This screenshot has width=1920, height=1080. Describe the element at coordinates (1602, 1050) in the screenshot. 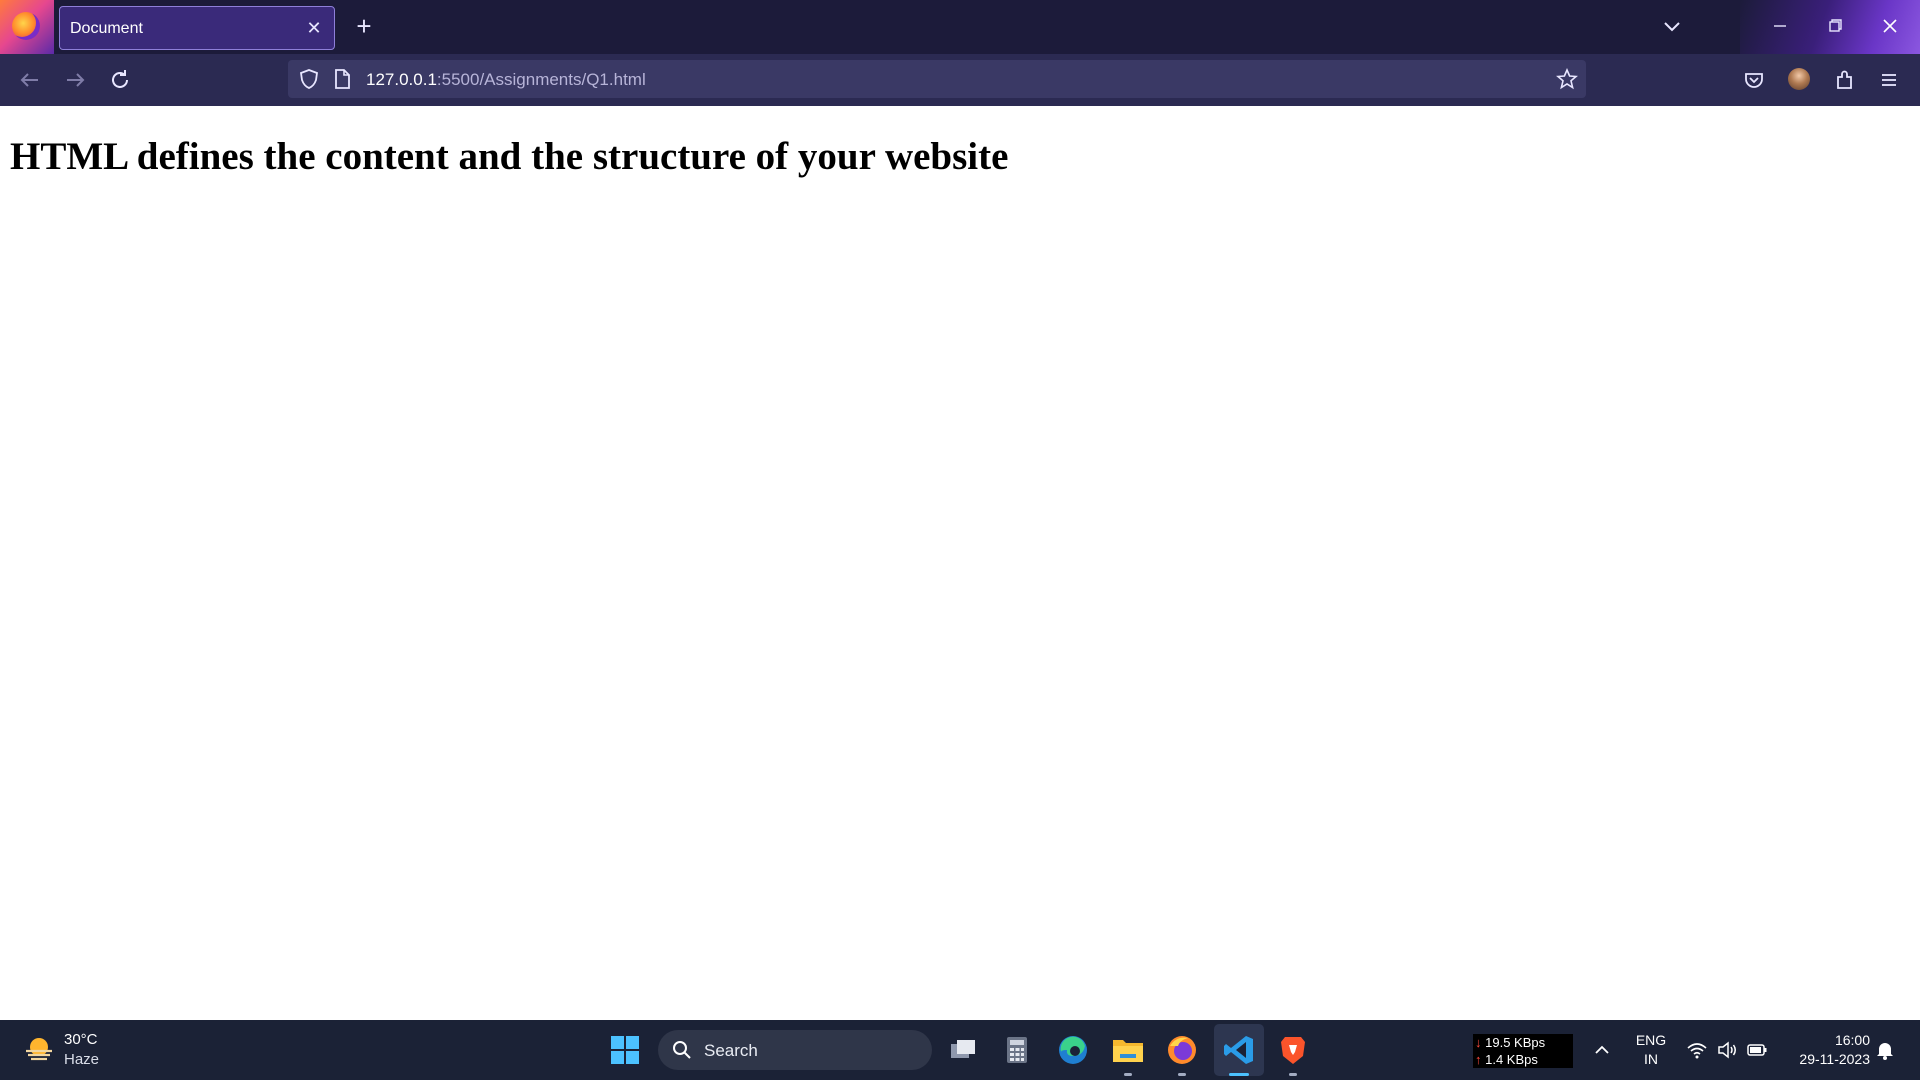

I see `show-hidden-icons-chevron-icon` at that location.